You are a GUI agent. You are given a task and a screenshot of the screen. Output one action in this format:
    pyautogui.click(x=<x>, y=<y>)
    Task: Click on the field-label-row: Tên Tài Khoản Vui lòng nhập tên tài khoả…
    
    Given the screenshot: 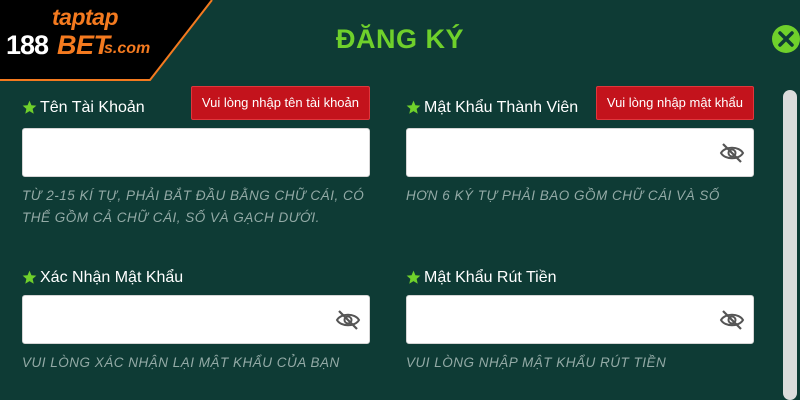 What is the action you would take?
    pyautogui.click(x=196, y=104)
    